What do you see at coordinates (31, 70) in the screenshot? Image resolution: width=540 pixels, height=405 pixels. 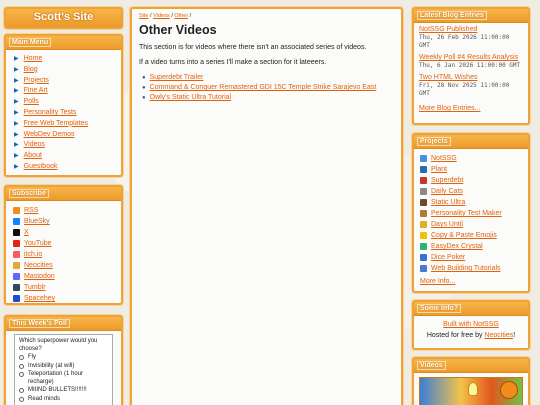 I see `menu-link: Blog` at bounding box center [31, 70].